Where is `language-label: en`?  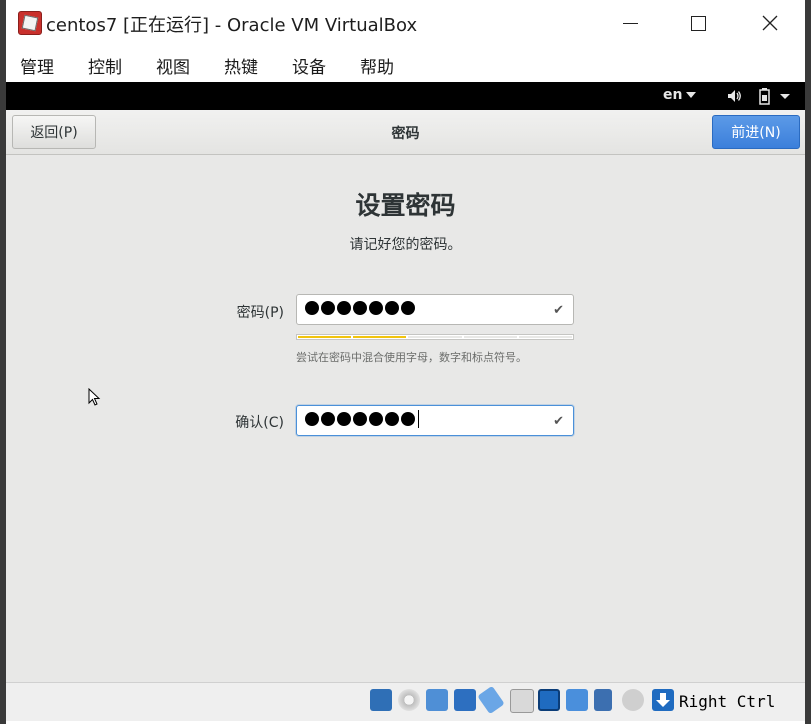 language-label: en is located at coordinates (673, 95).